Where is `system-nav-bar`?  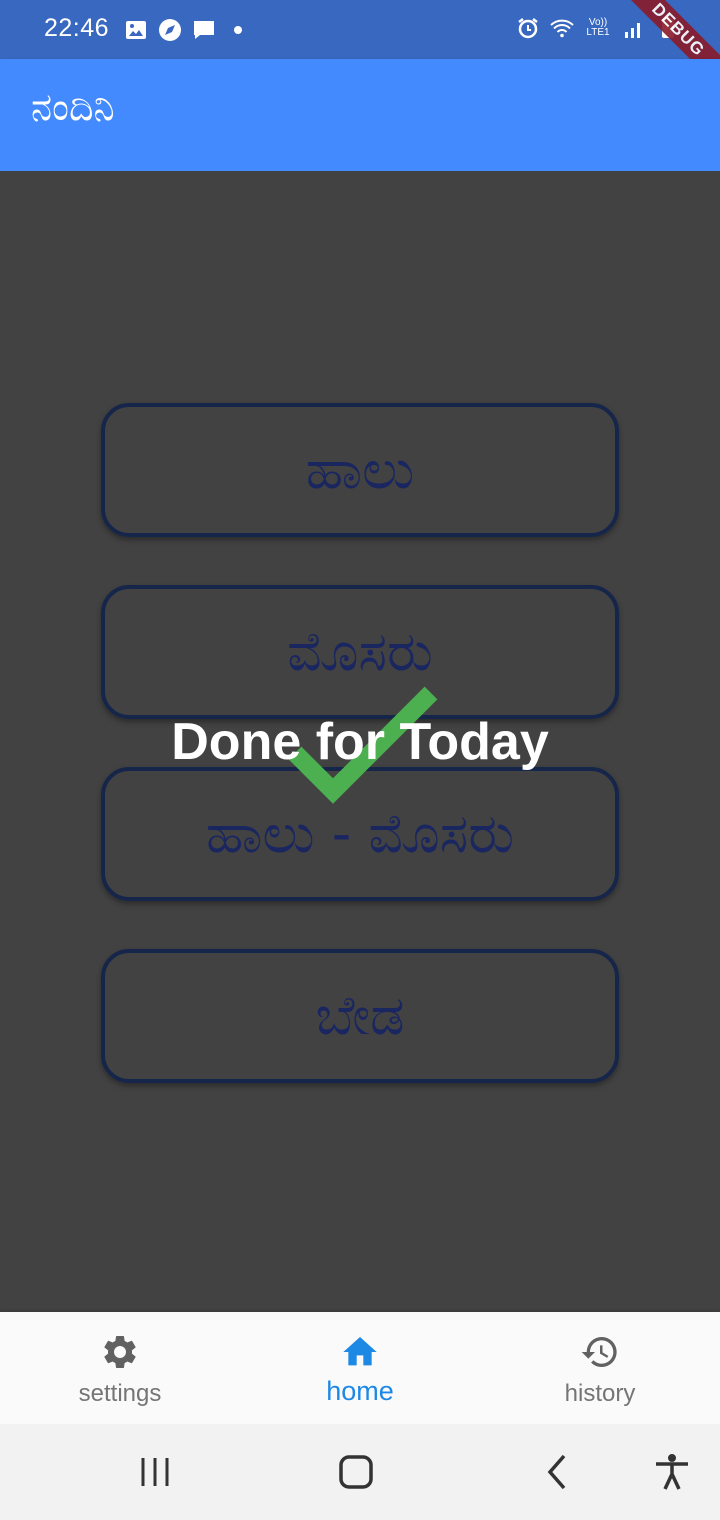
system-nav-bar is located at coordinates (360, 1472).